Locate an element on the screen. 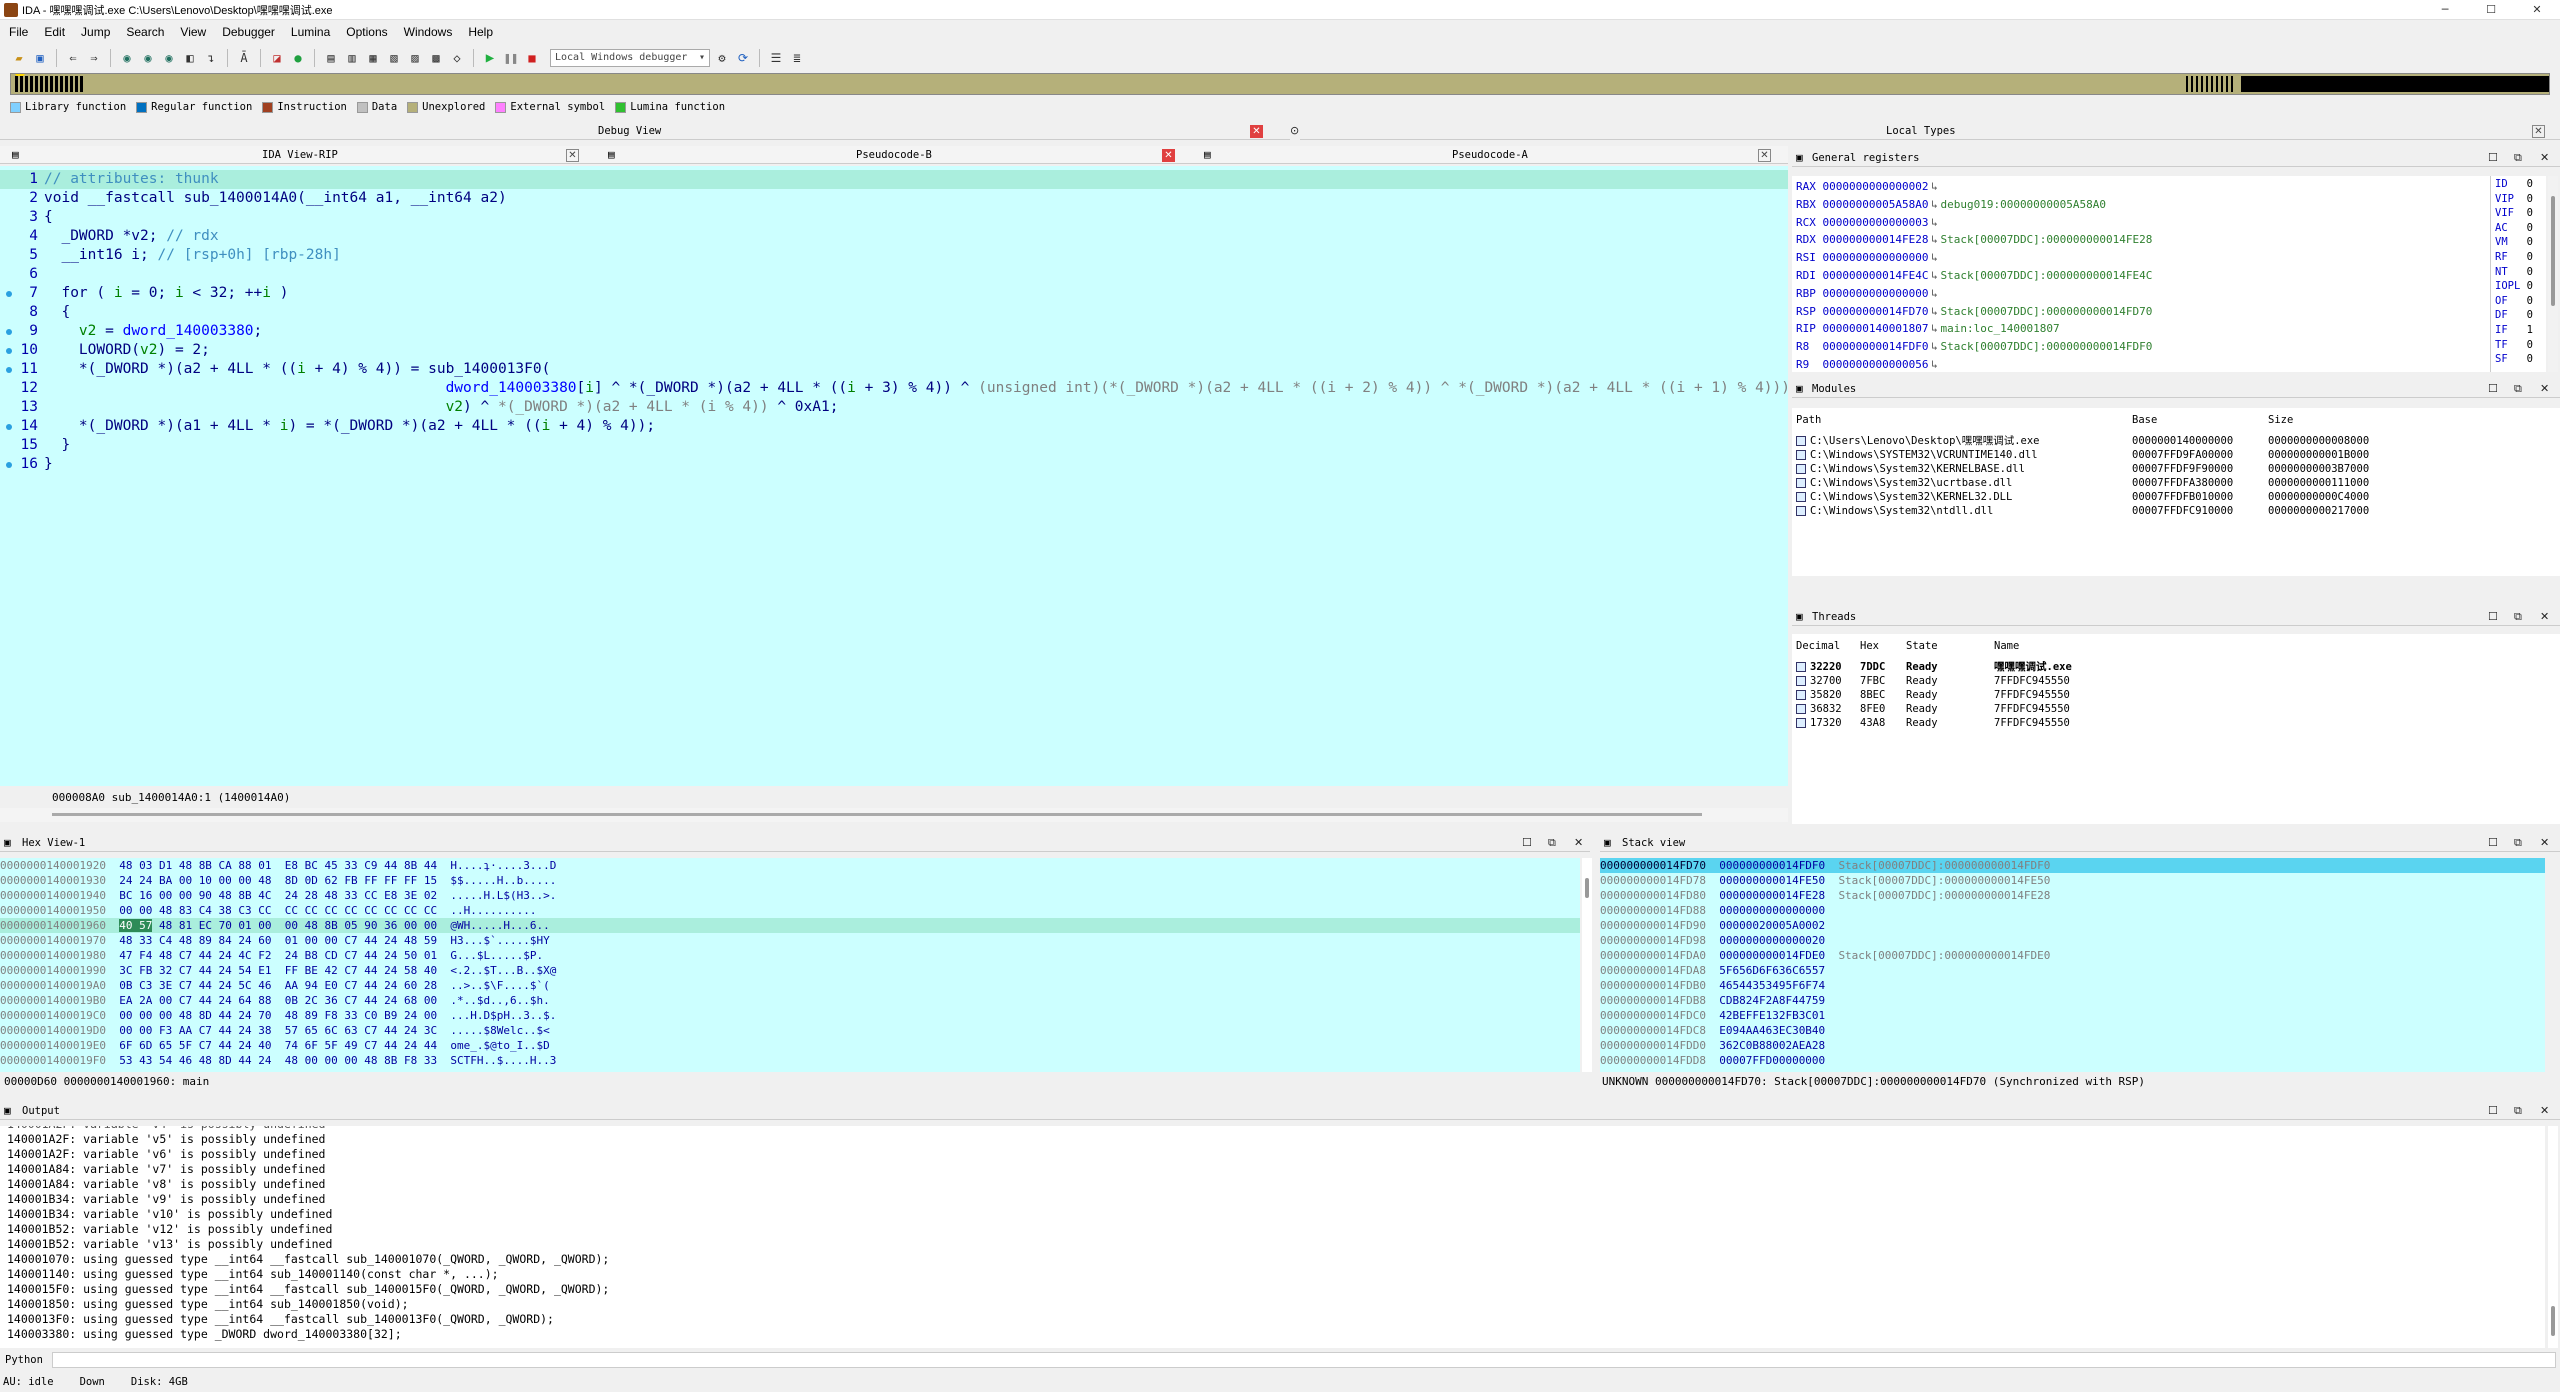  register-row: RCX 0000000000000003 ↳ is located at coordinates (1868, 223).